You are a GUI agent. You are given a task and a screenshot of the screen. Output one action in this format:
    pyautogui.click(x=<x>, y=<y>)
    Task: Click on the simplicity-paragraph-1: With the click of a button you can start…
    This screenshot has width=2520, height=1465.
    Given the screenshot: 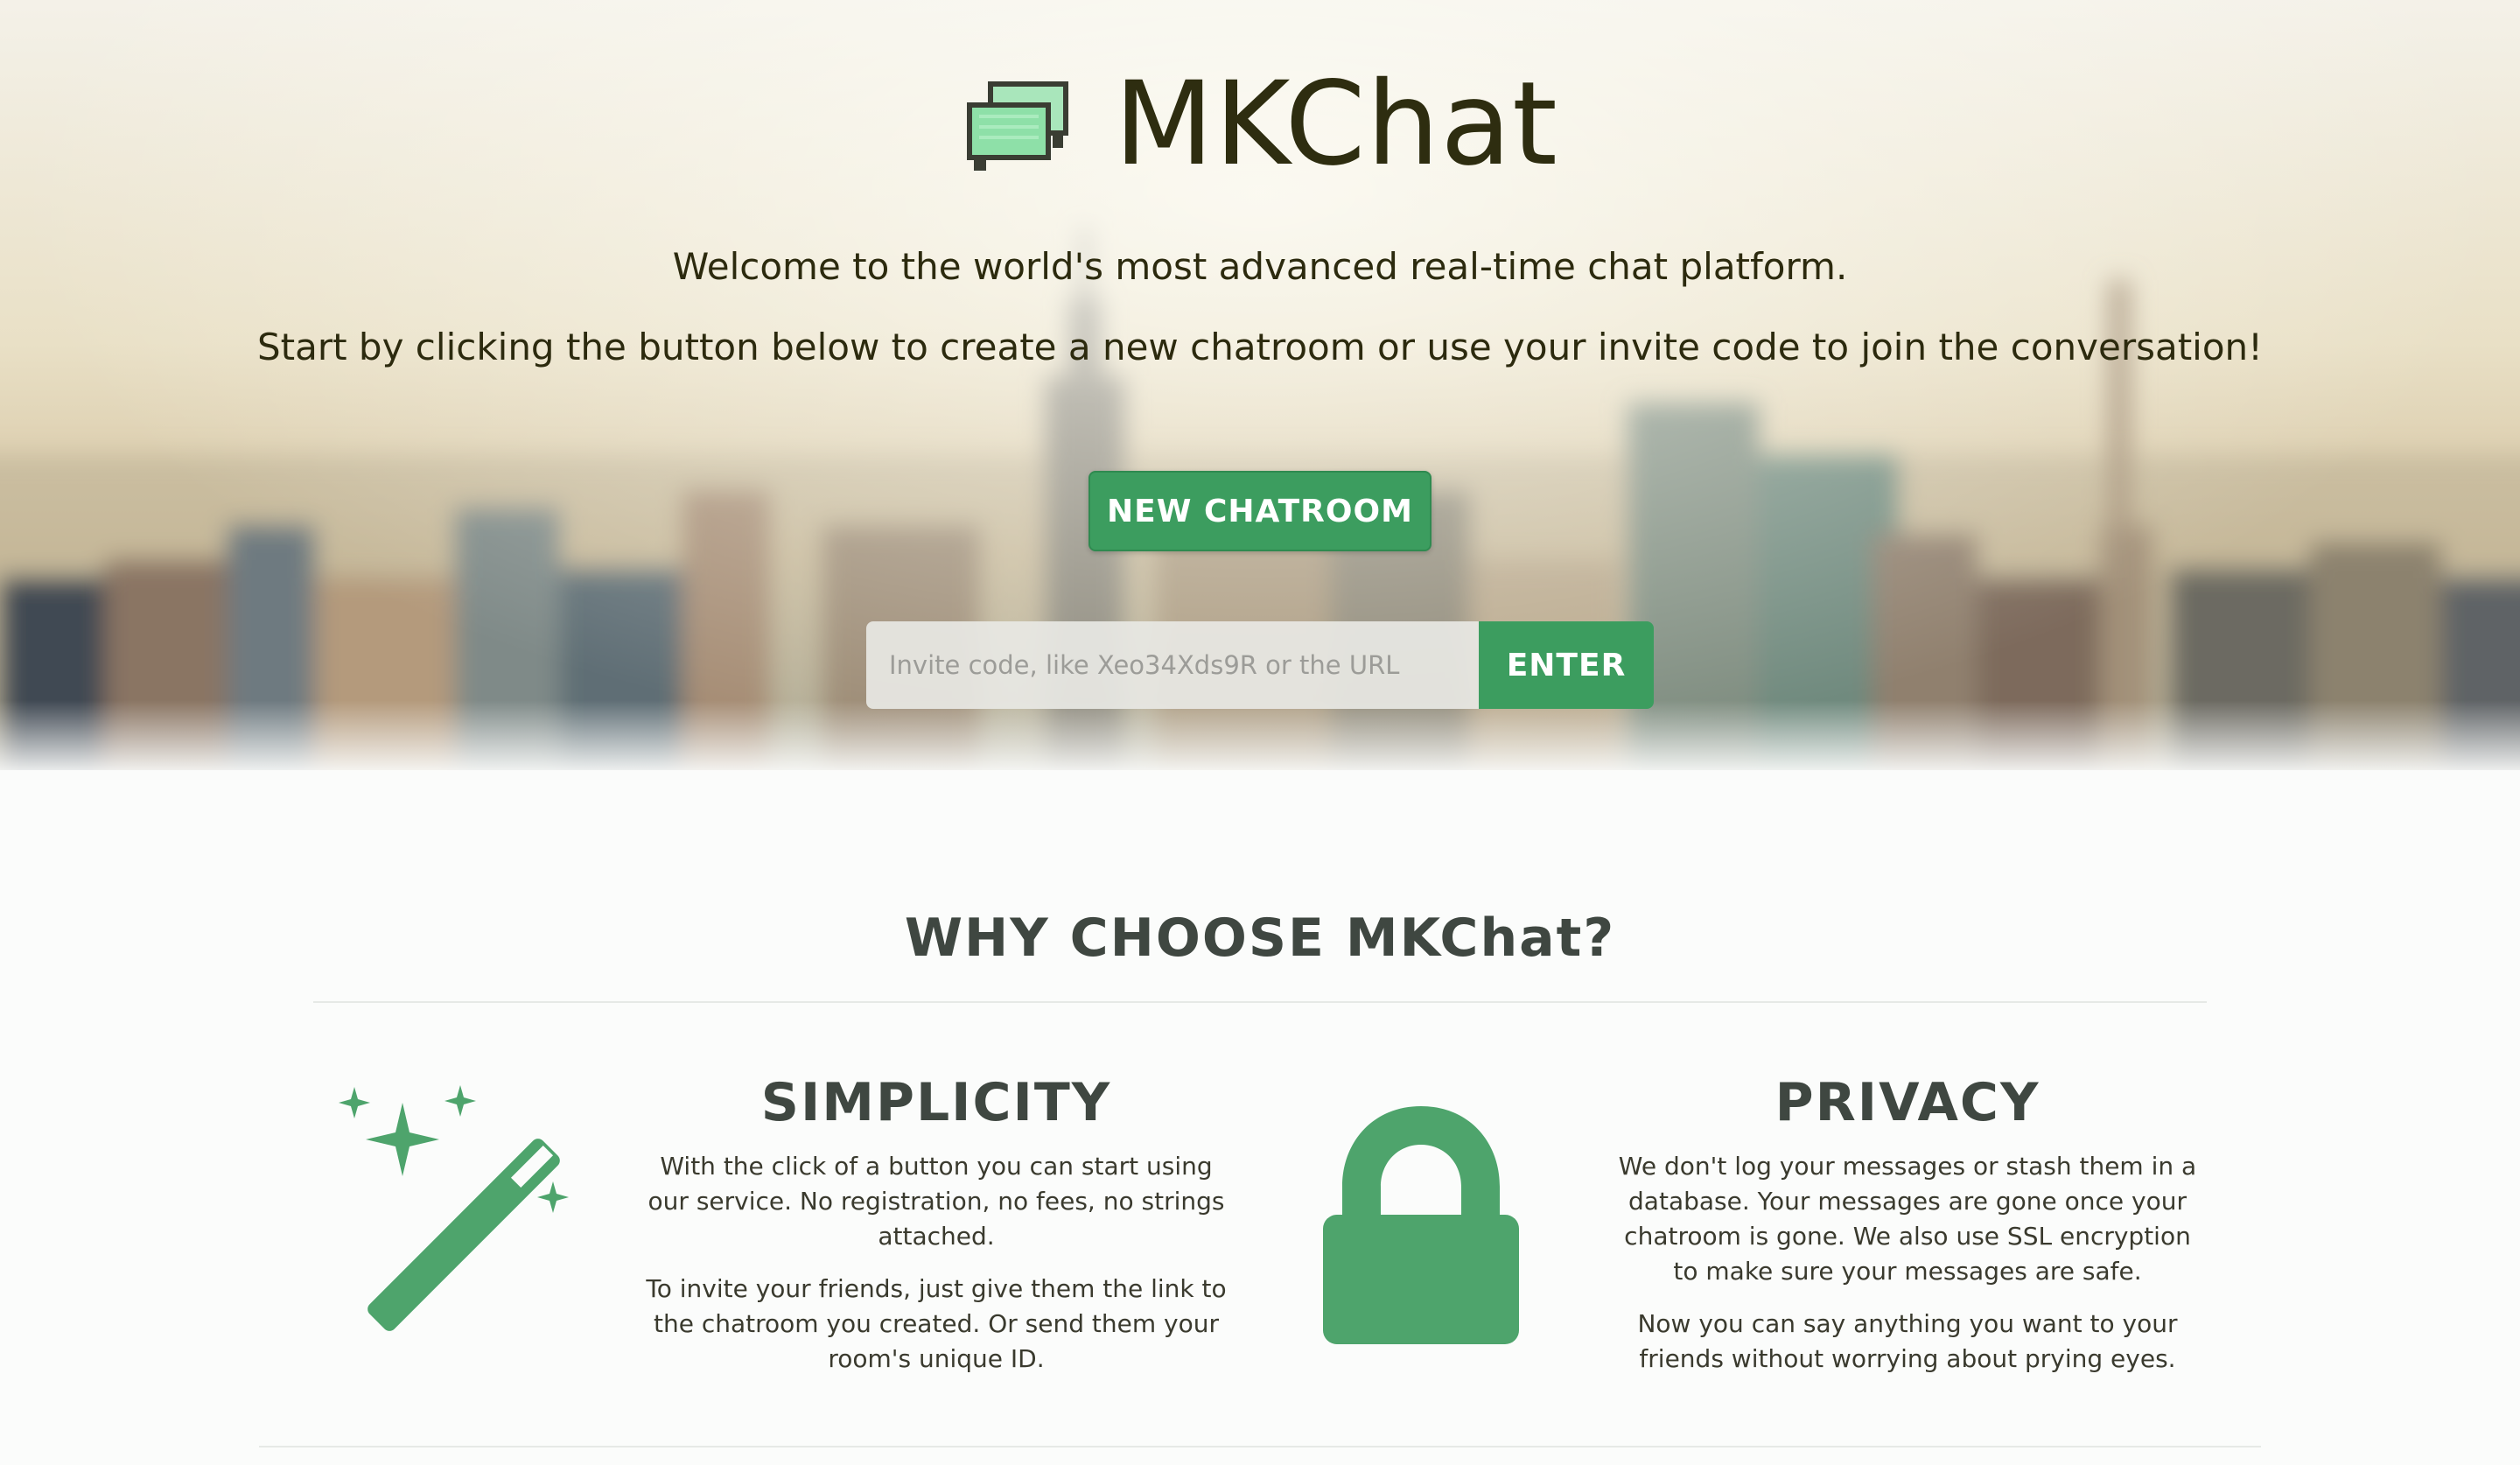 What is the action you would take?
    pyautogui.click(x=936, y=1201)
    